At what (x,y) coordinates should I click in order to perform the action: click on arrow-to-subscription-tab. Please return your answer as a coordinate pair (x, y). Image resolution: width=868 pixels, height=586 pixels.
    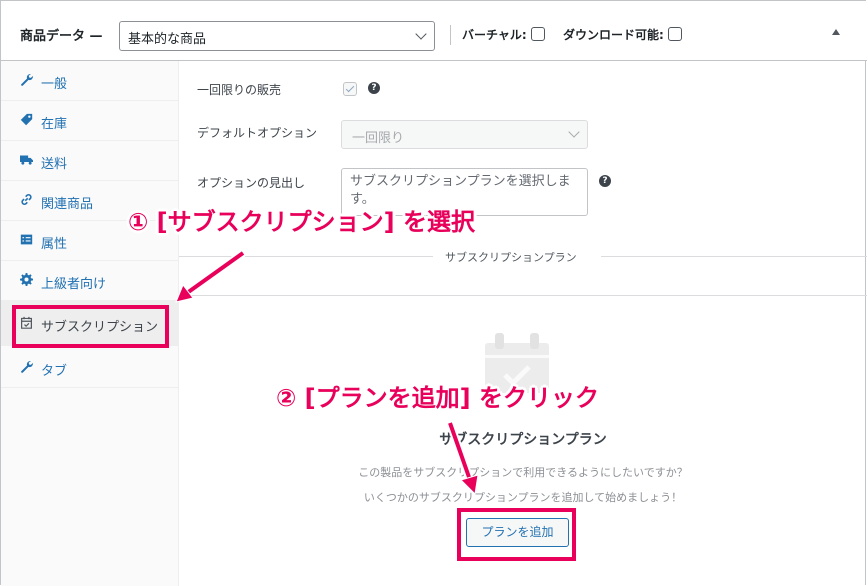
    Looking at the image, I should click on (210, 276).